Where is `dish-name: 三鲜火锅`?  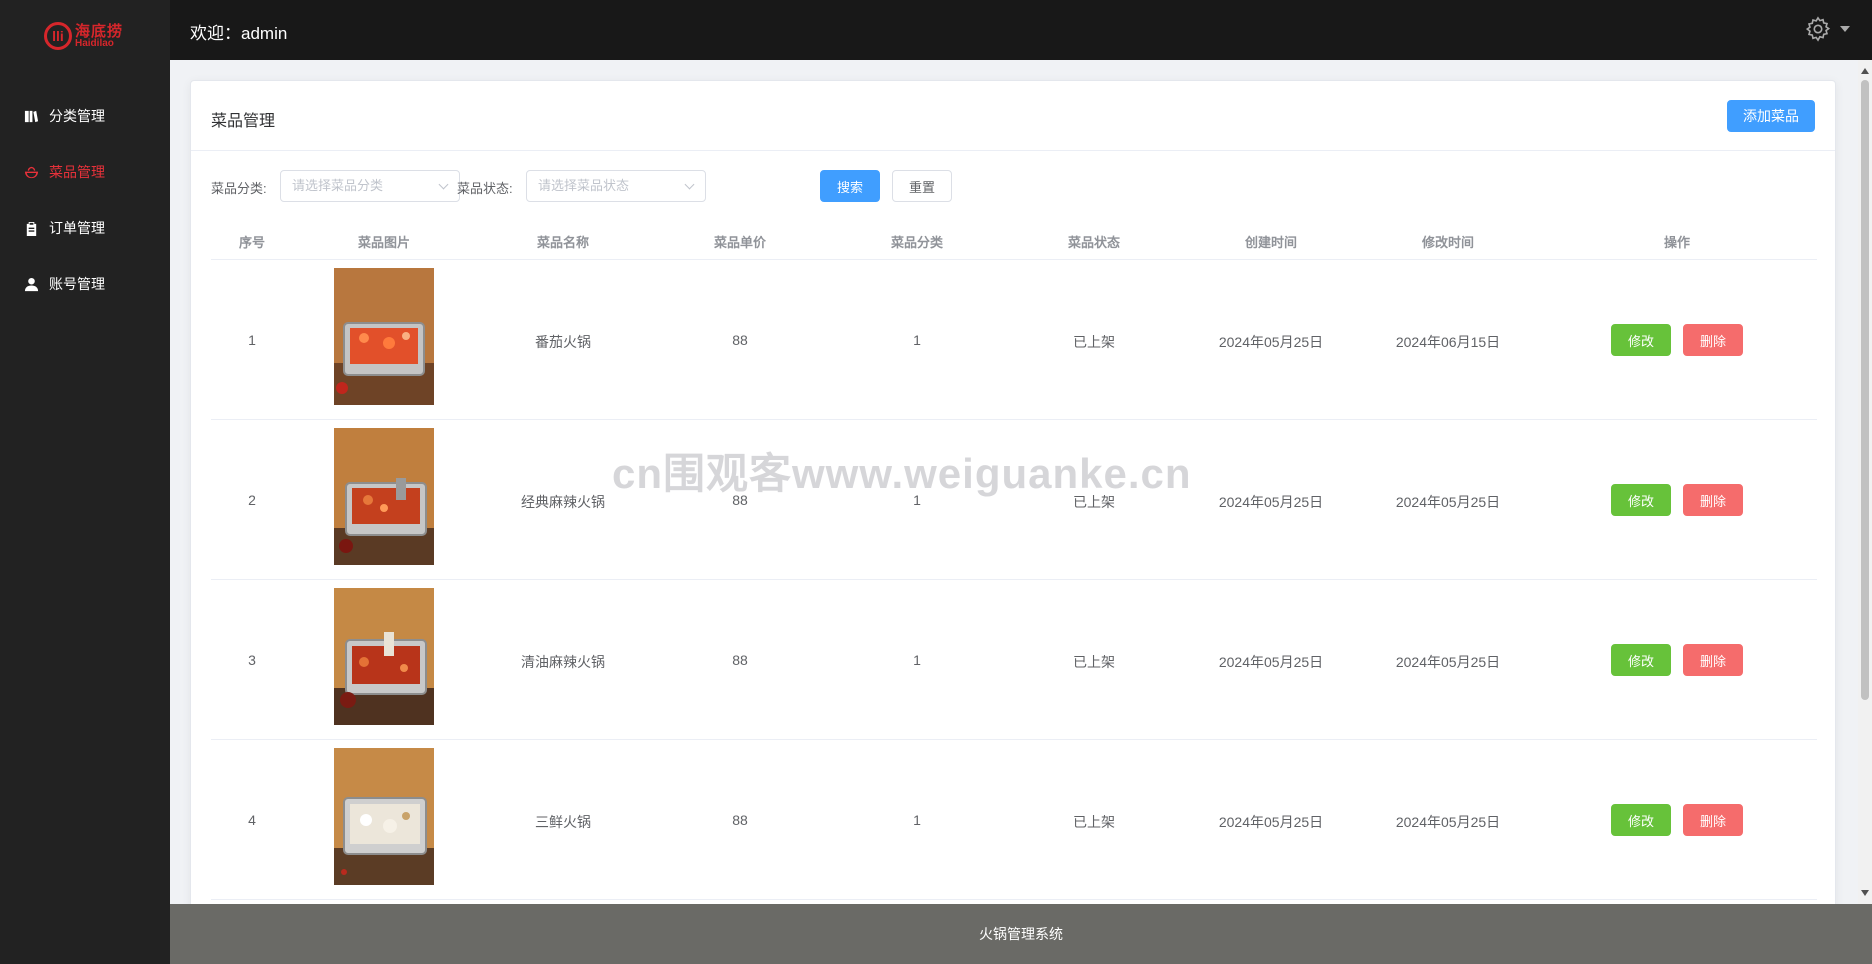
dish-name: 三鲜火锅 is located at coordinates (563, 822).